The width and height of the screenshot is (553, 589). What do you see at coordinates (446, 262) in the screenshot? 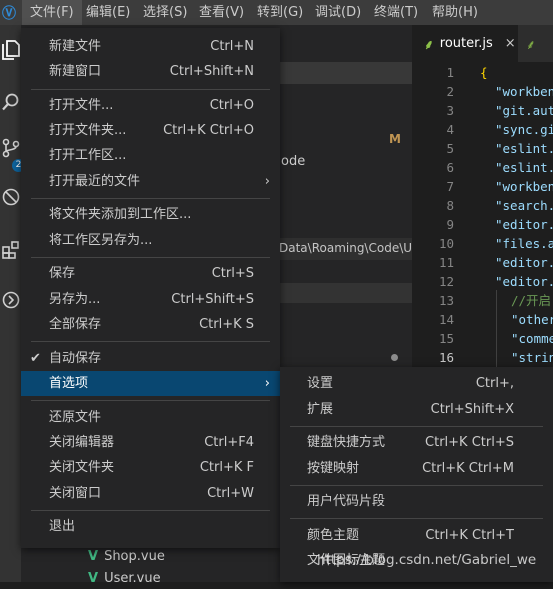
I see `line-number: 11` at bounding box center [446, 262].